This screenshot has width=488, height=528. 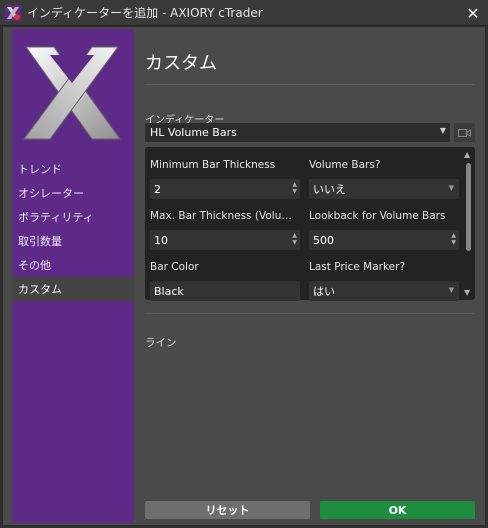 I want to click on param-label: Volume Bars?, so click(x=345, y=165).